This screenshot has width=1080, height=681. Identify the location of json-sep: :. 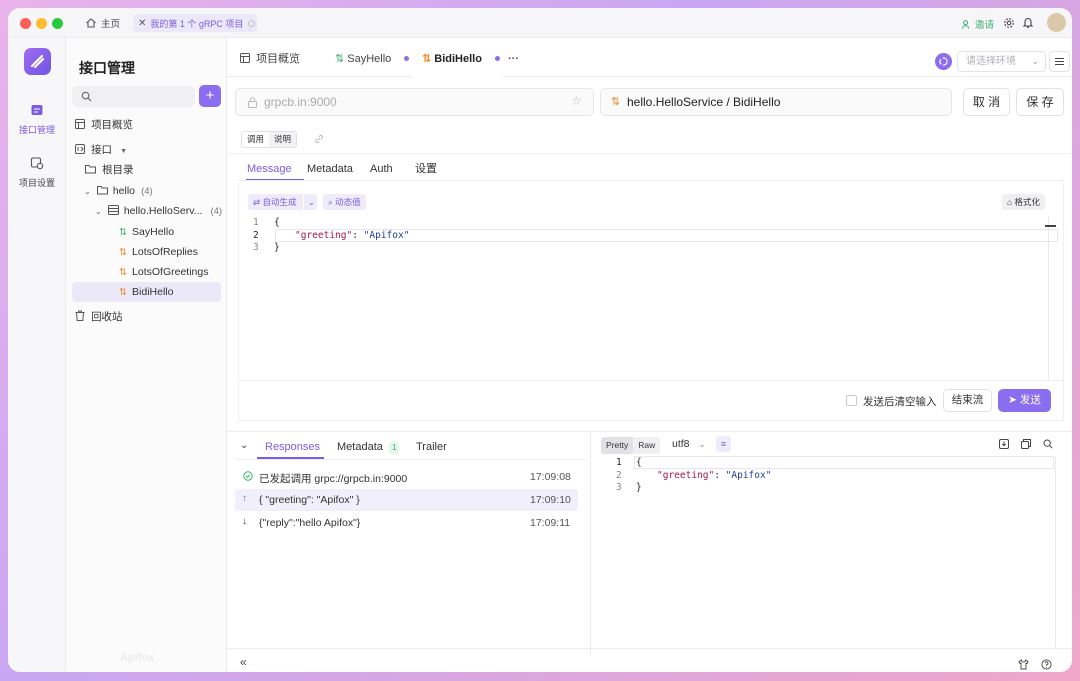
(358, 235).